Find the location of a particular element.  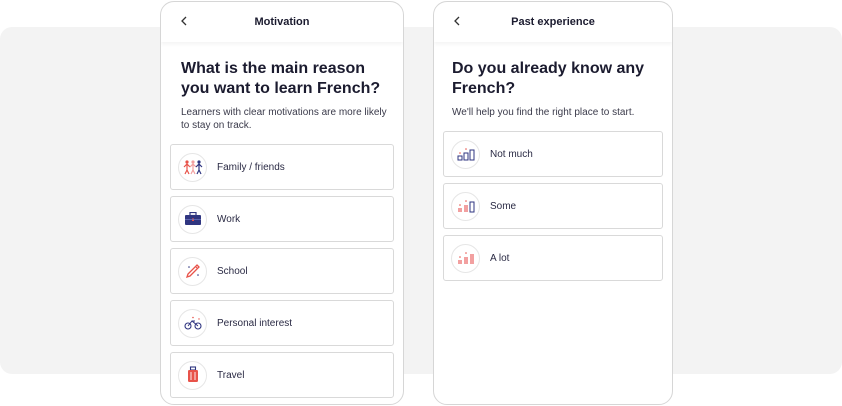

header: Motivation is located at coordinates (282, 22).